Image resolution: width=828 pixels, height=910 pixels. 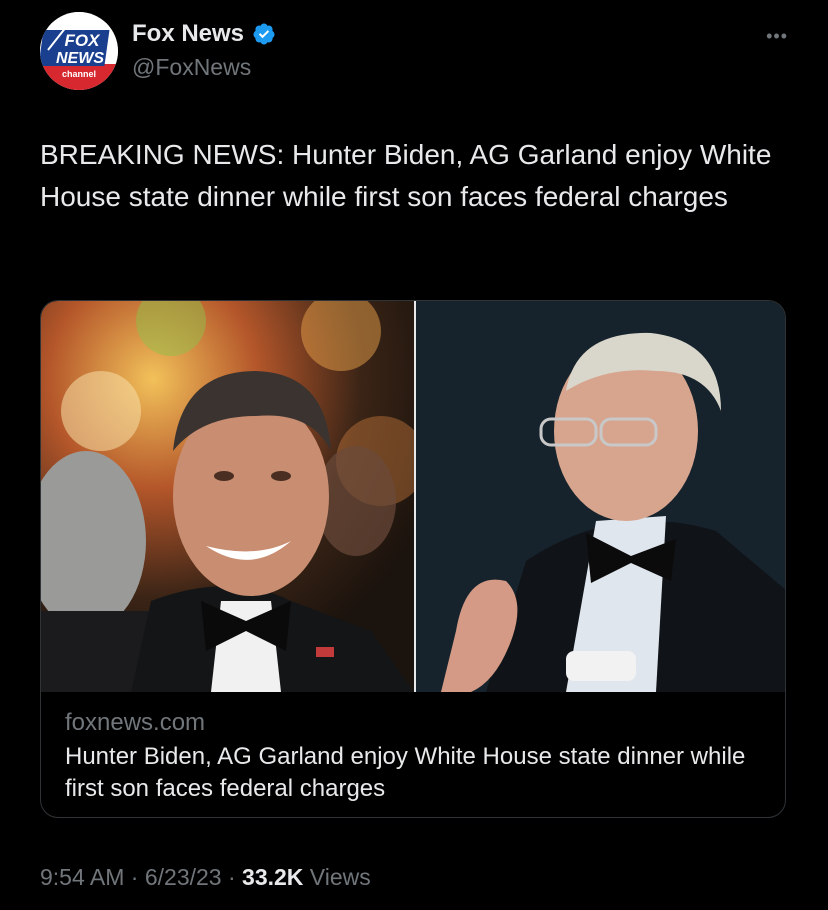 What do you see at coordinates (83, 40) in the screenshot?
I see `svg-text: FOX` at bounding box center [83, 40].